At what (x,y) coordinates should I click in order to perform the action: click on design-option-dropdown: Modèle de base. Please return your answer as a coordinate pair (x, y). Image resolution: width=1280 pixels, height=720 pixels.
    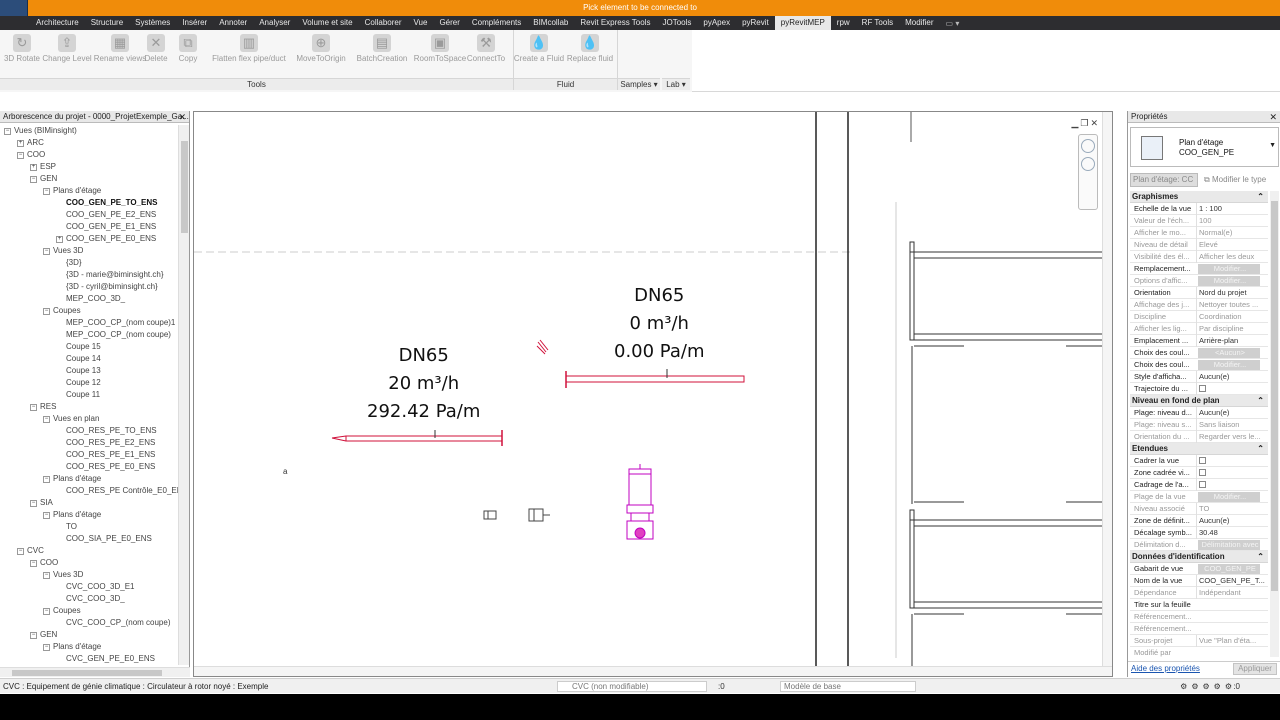
    Looking at the image, I should click on (848, 686).